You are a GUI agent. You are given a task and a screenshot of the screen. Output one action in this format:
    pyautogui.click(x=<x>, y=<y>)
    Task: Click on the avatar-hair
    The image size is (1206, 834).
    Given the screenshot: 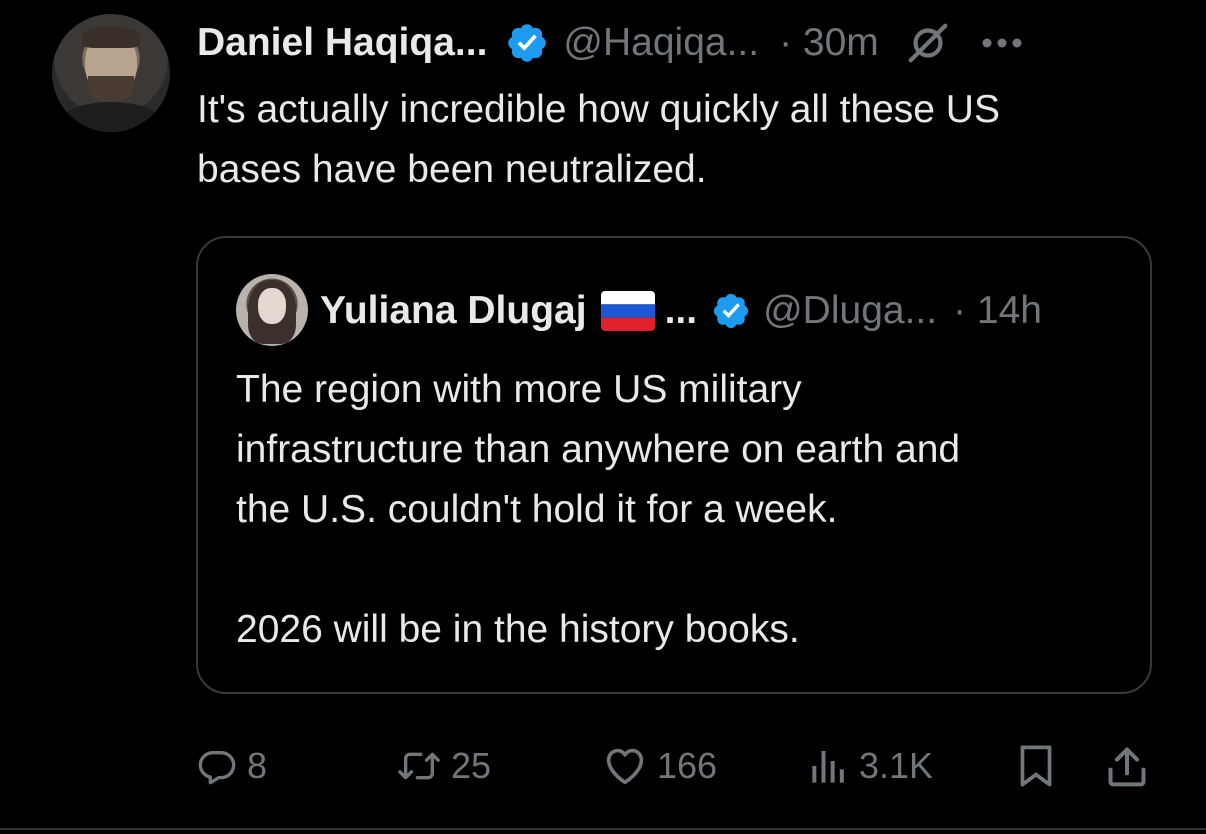 What is the action you would take?
    pyautogui.click(x=111, y=37)
    